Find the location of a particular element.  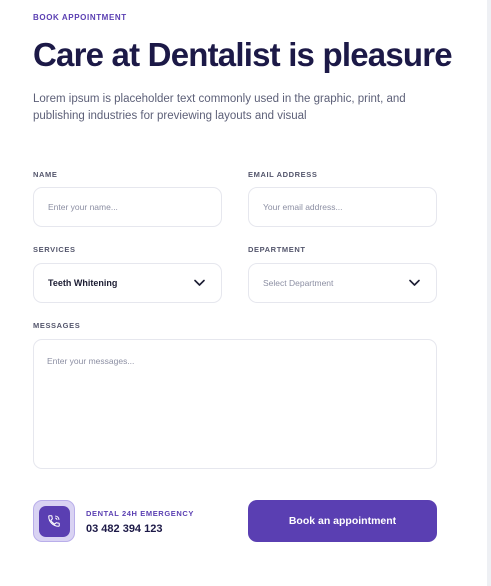

messages-label: MESSAGES is located at coordinates (57, 325).